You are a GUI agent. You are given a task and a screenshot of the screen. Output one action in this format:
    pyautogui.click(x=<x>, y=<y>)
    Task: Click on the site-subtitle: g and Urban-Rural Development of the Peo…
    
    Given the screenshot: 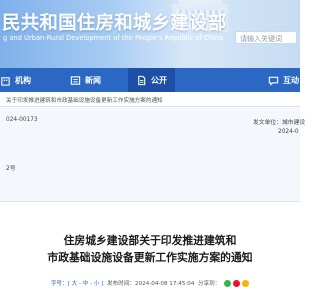 What is the action you would take?
    pyautogui.click(x=113, y=38)
    